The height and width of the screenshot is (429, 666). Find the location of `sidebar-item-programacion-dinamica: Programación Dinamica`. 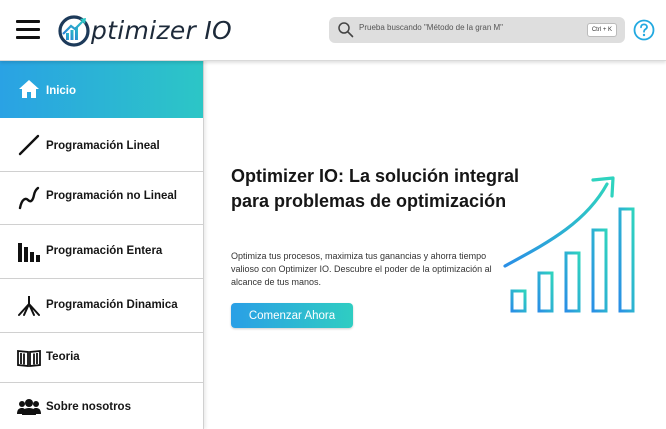

sidebar-item-programacion-dinamica: Programación Dinamica is located at coordinates (101, 306).